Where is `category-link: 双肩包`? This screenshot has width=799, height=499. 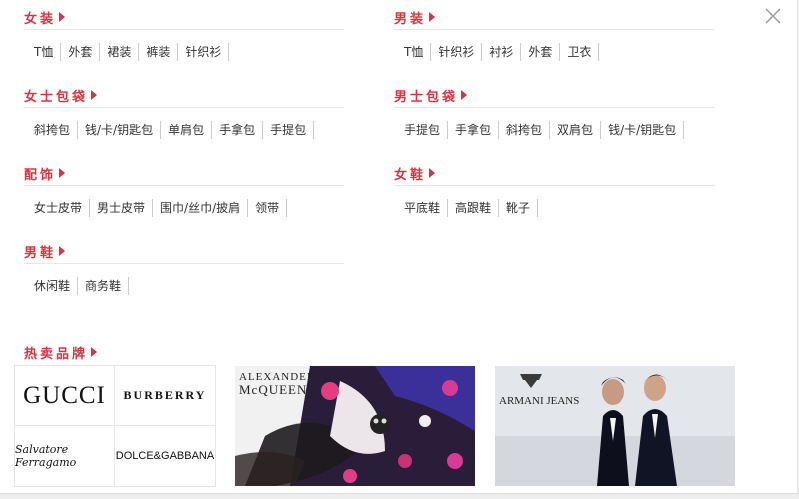 category-link: 双肩包 is located at coordinates (576, 130).